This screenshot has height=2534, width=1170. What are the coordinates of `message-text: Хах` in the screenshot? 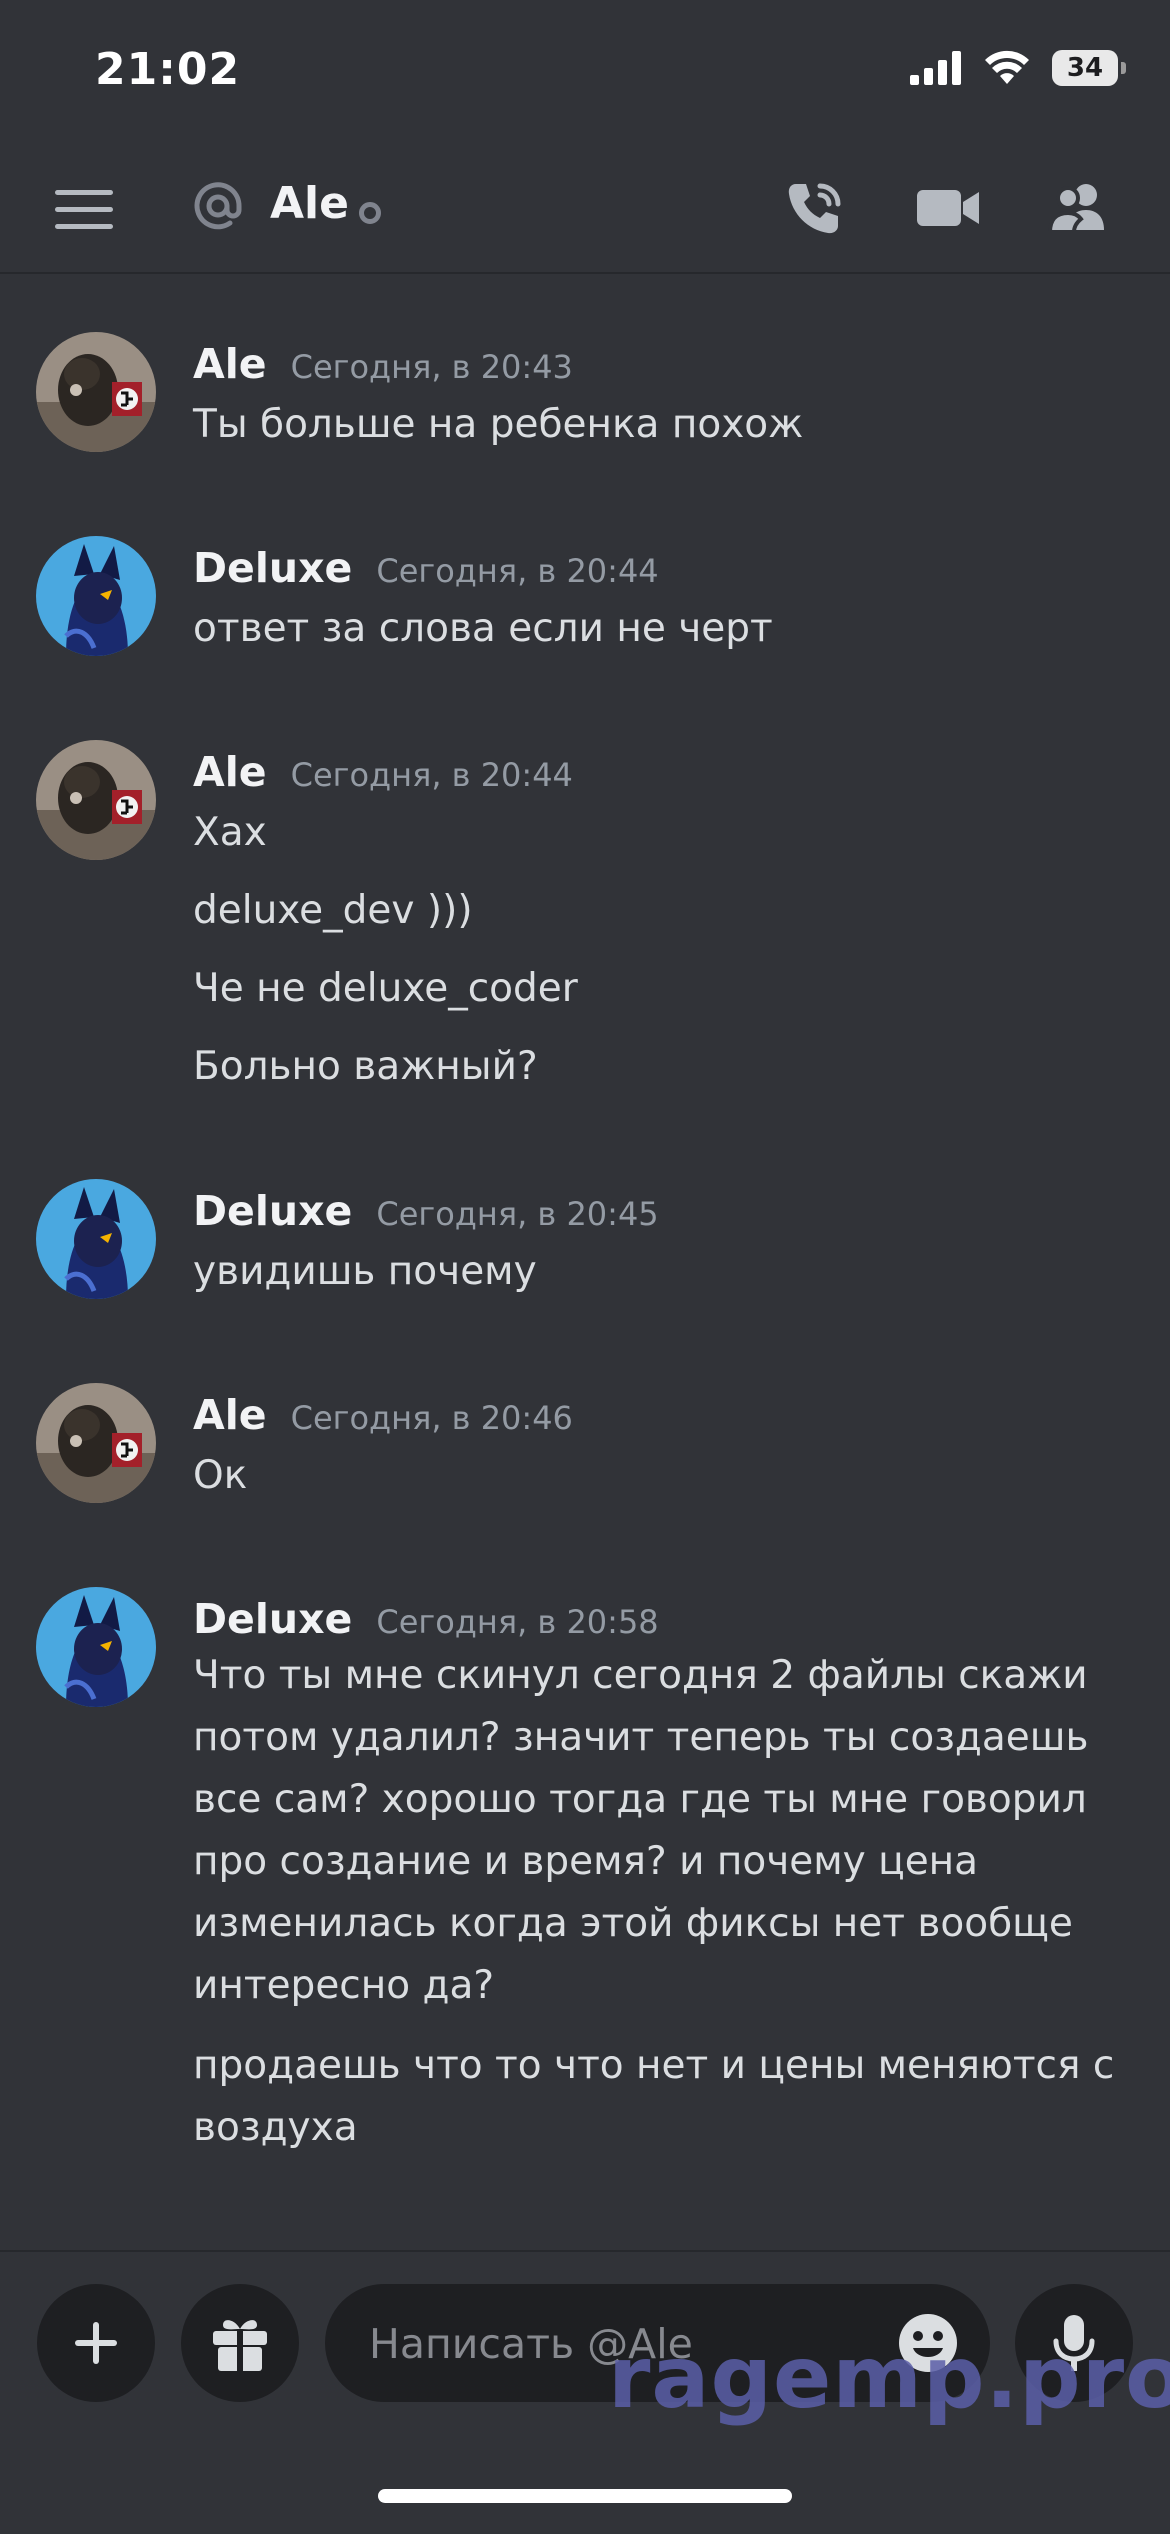 It's located at (230, 832).